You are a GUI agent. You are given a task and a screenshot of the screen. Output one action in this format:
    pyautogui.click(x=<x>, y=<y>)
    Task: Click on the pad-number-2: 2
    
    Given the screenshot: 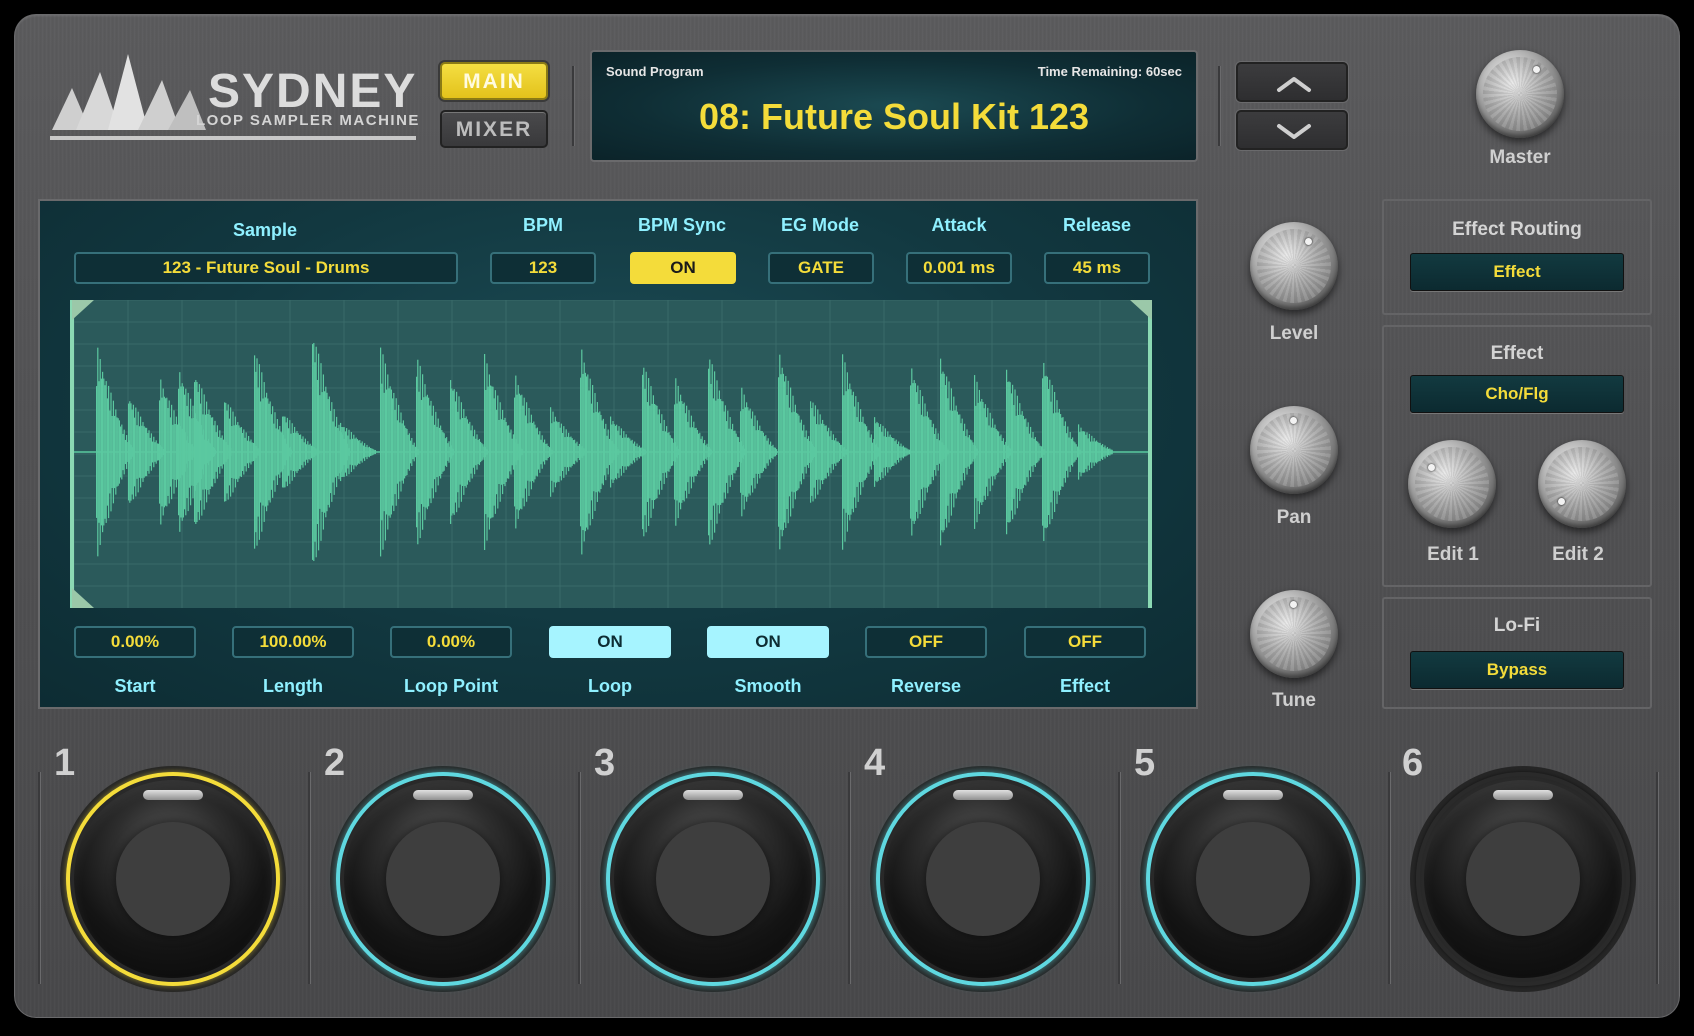 What is the action you would take?
    pyautogui.click(x=335, y=763)
    